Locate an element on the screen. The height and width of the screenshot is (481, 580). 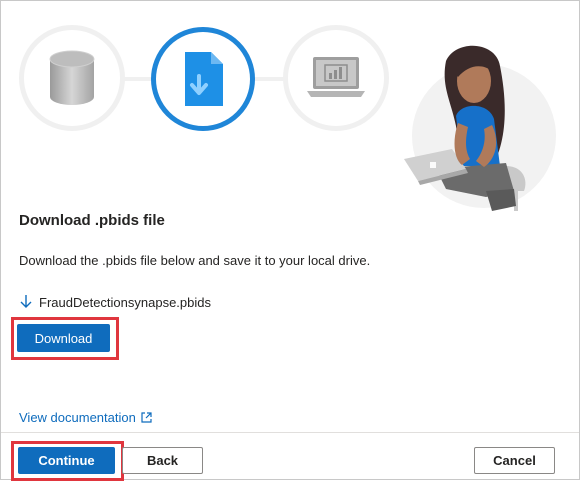
illustration-person-laptop is located at coordinates (481, 128).